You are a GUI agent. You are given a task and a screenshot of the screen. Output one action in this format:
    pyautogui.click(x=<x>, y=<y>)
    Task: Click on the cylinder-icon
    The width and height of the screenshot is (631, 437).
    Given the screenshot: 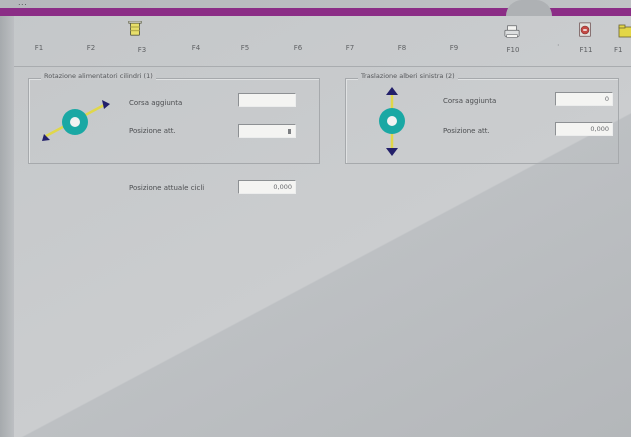 What is the action you would take?
    pyautogui.click(x=135, y=29)
    